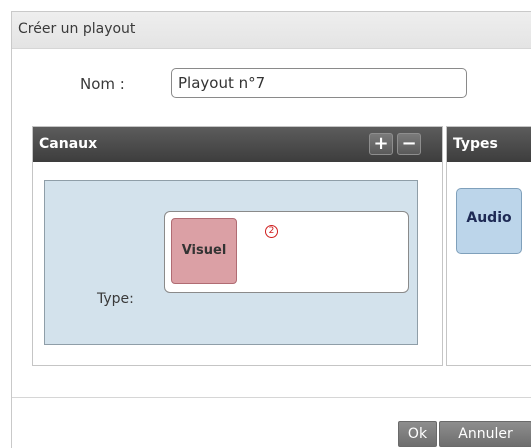 The width and height of the screenshot is (531, 448). What do you see at coordinates (237, 144) in the screenshot?
I see `channels-panel-header: Canaux + −` at bounding box center [237, 144].